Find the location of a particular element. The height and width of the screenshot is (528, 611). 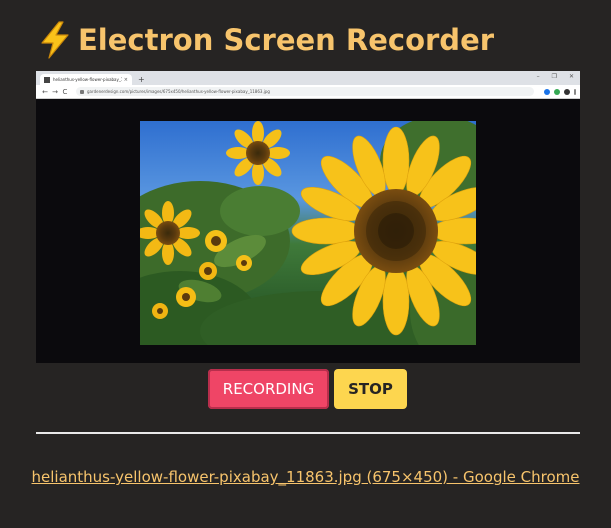

maximize-icon: ❐ is located at coordinates (554, 76).